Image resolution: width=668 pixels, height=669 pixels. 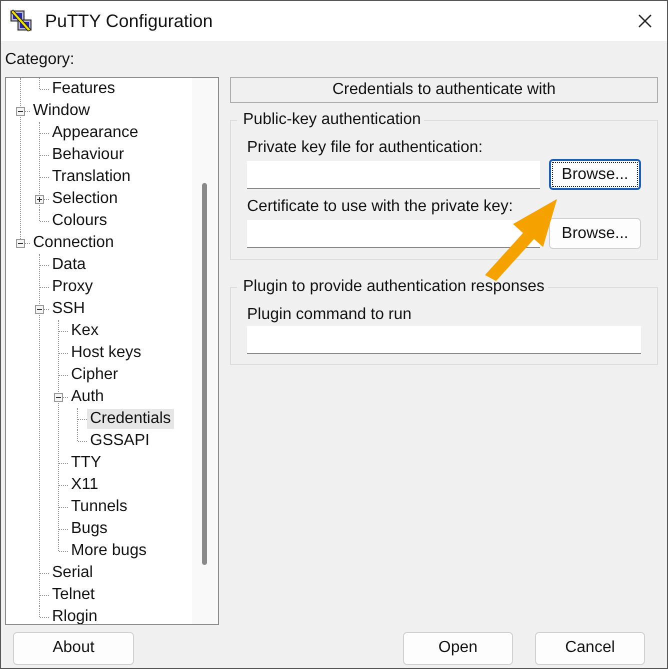 I want to click on field-label: Plugin command to run, so click(x=329, y=315).